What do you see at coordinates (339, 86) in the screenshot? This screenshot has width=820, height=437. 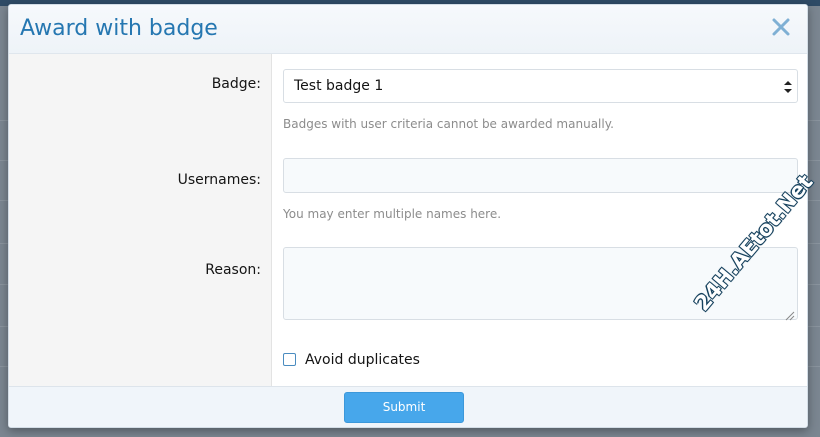 I see `badge-select-value: Test badge 1` at bounding box center [339, 86].